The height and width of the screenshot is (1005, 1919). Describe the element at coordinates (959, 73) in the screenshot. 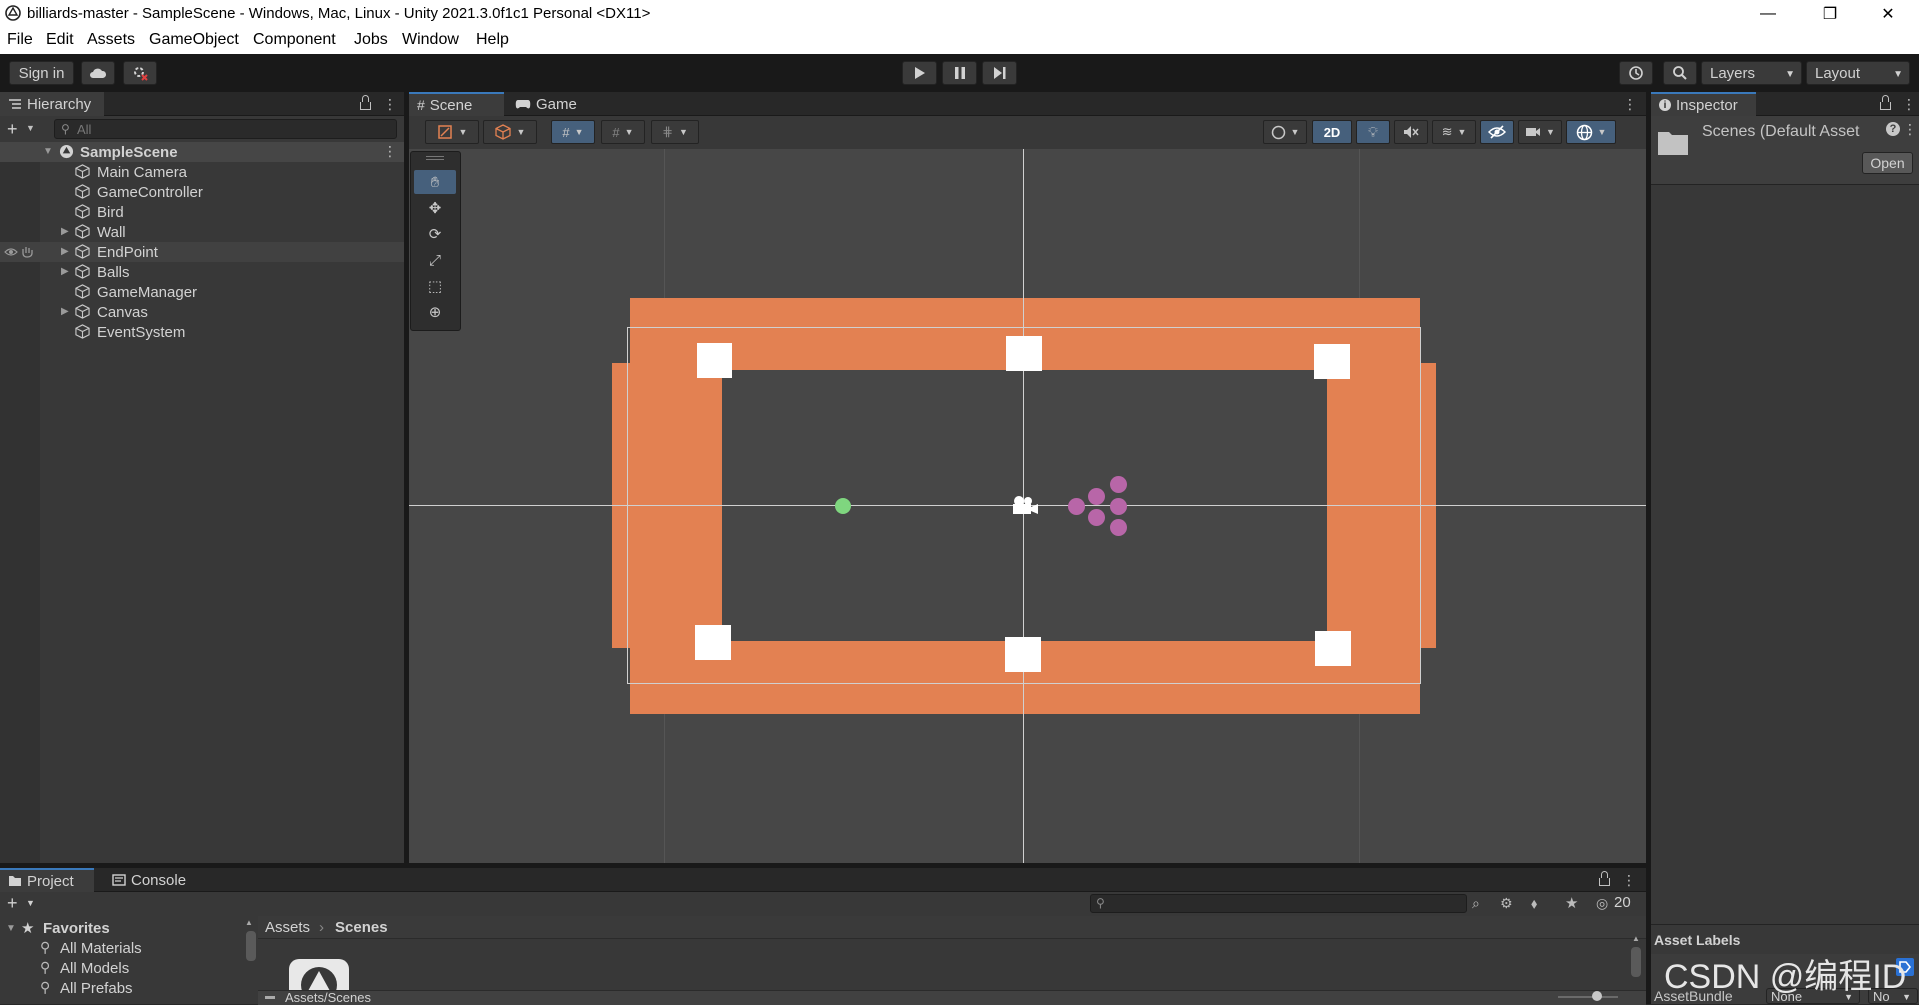

I see `pause-button` at that location.